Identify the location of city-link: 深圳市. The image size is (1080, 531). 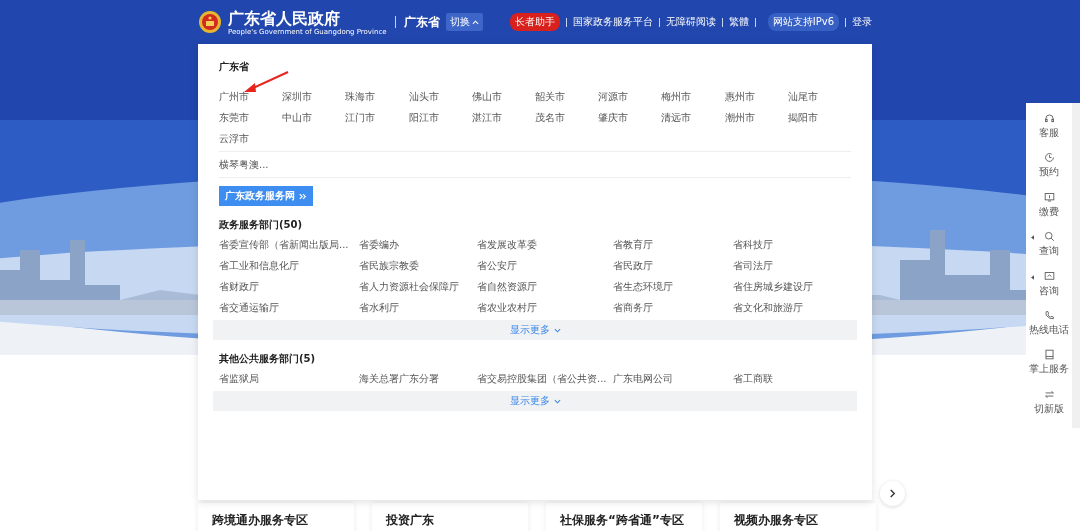
(314, 96).